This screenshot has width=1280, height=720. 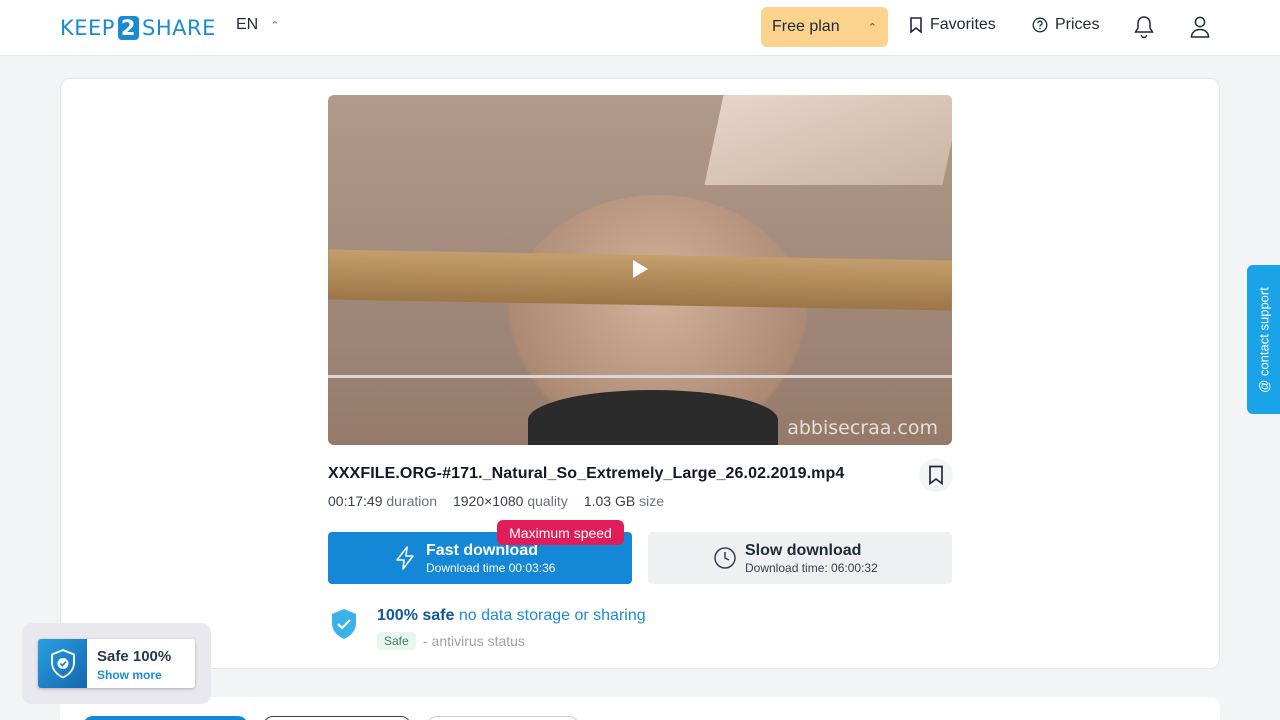 What do you see at coordinates (552, 615) in the screenshot?
I see `safety-rest: no data storage or sharing` at bounding box center [552, 615].